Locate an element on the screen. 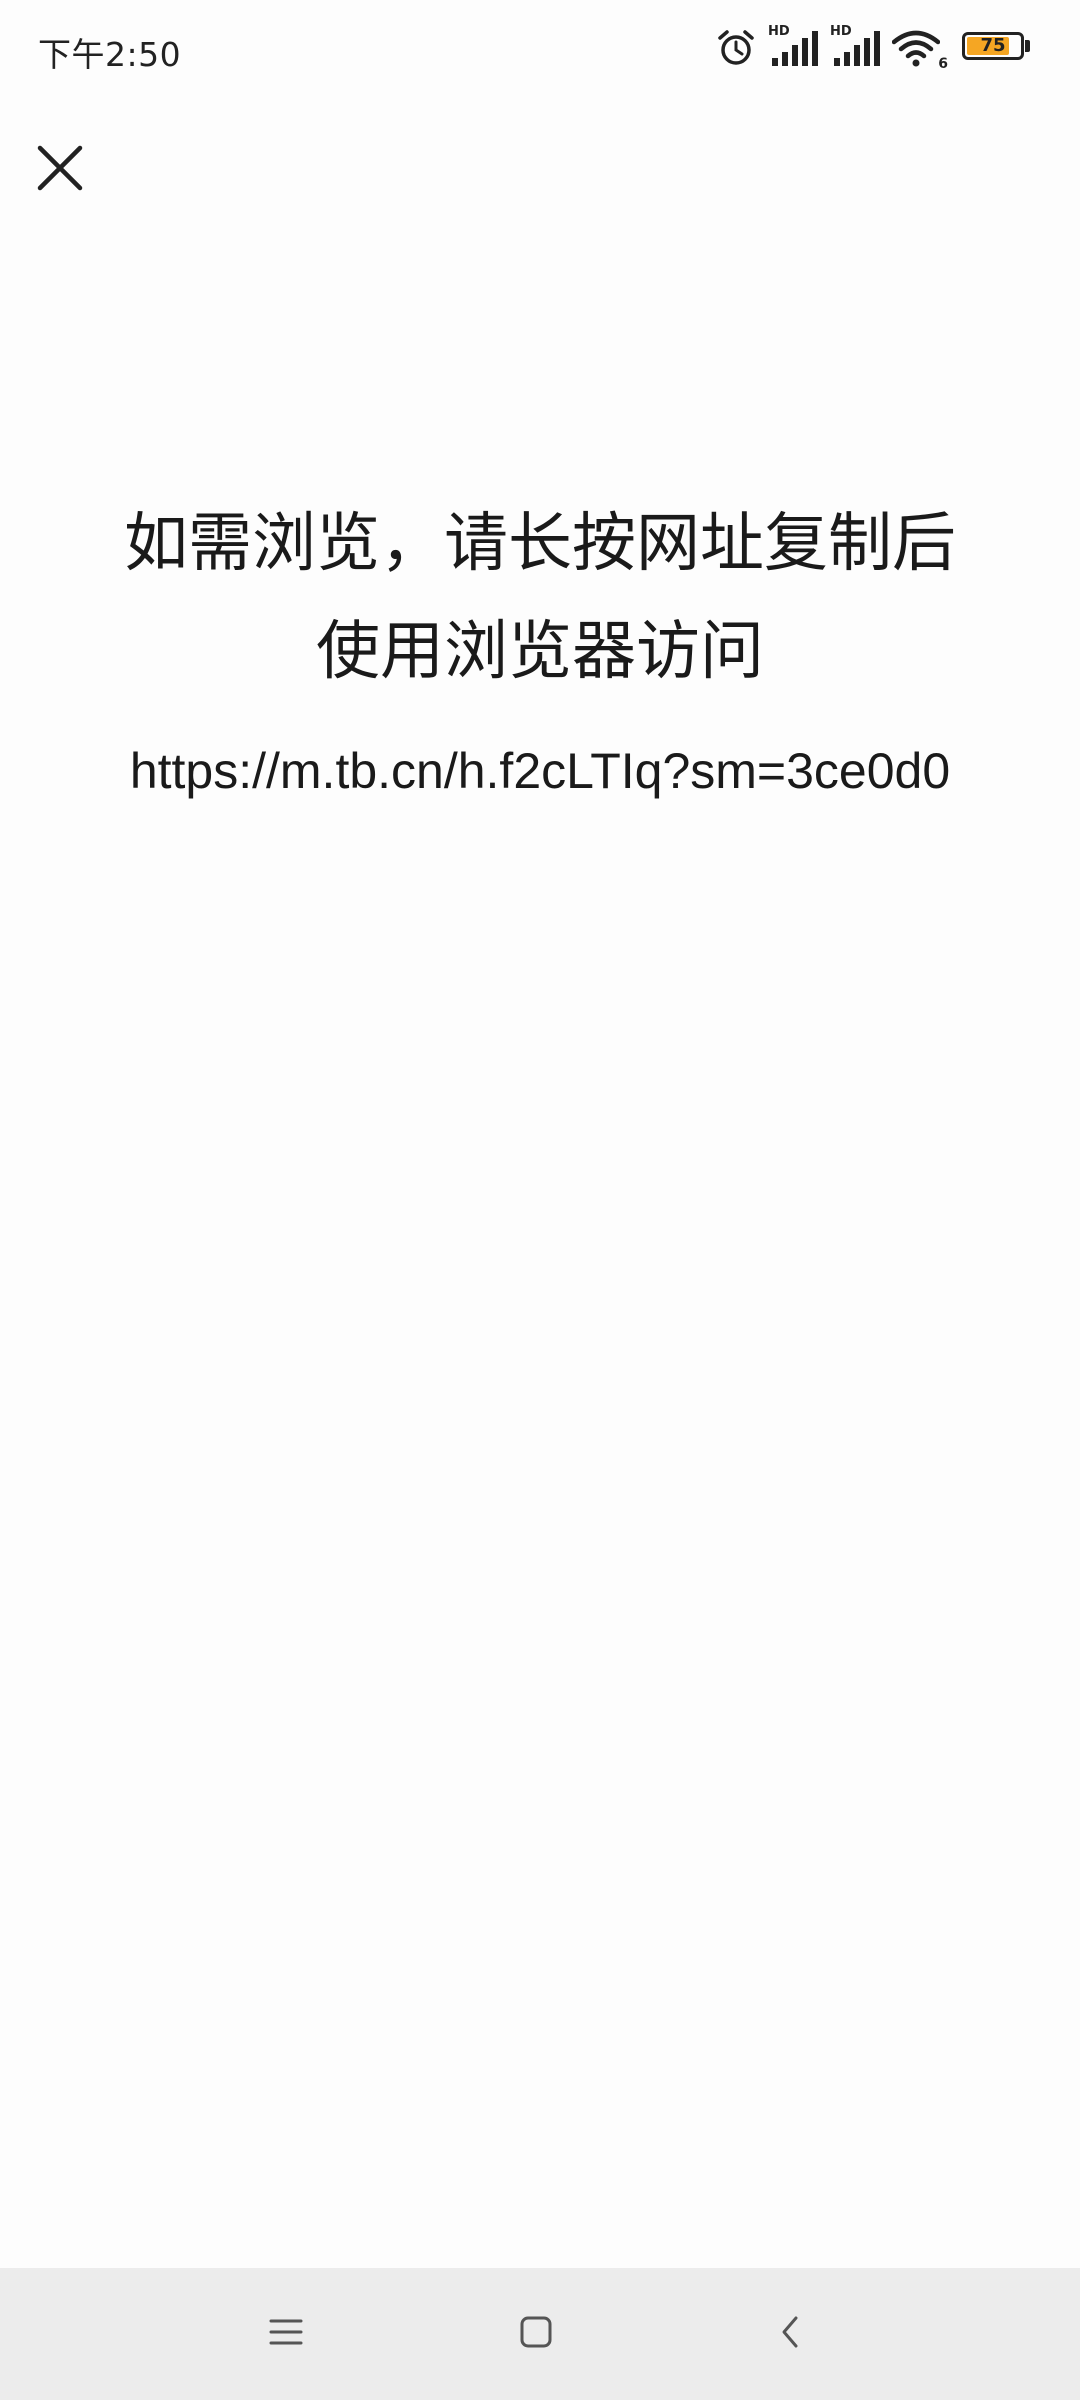 The height and width of the screenshot is (2400, 1080). alarm-icon is located at coordinates (736, 48).